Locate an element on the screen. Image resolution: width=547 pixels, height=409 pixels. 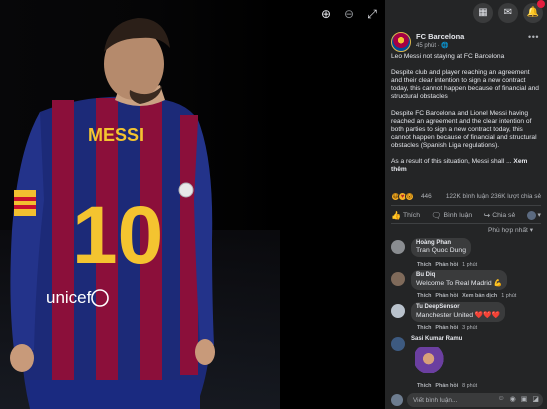
see-translation-link: Xem bản dịch is located at coordinates (479, 296).